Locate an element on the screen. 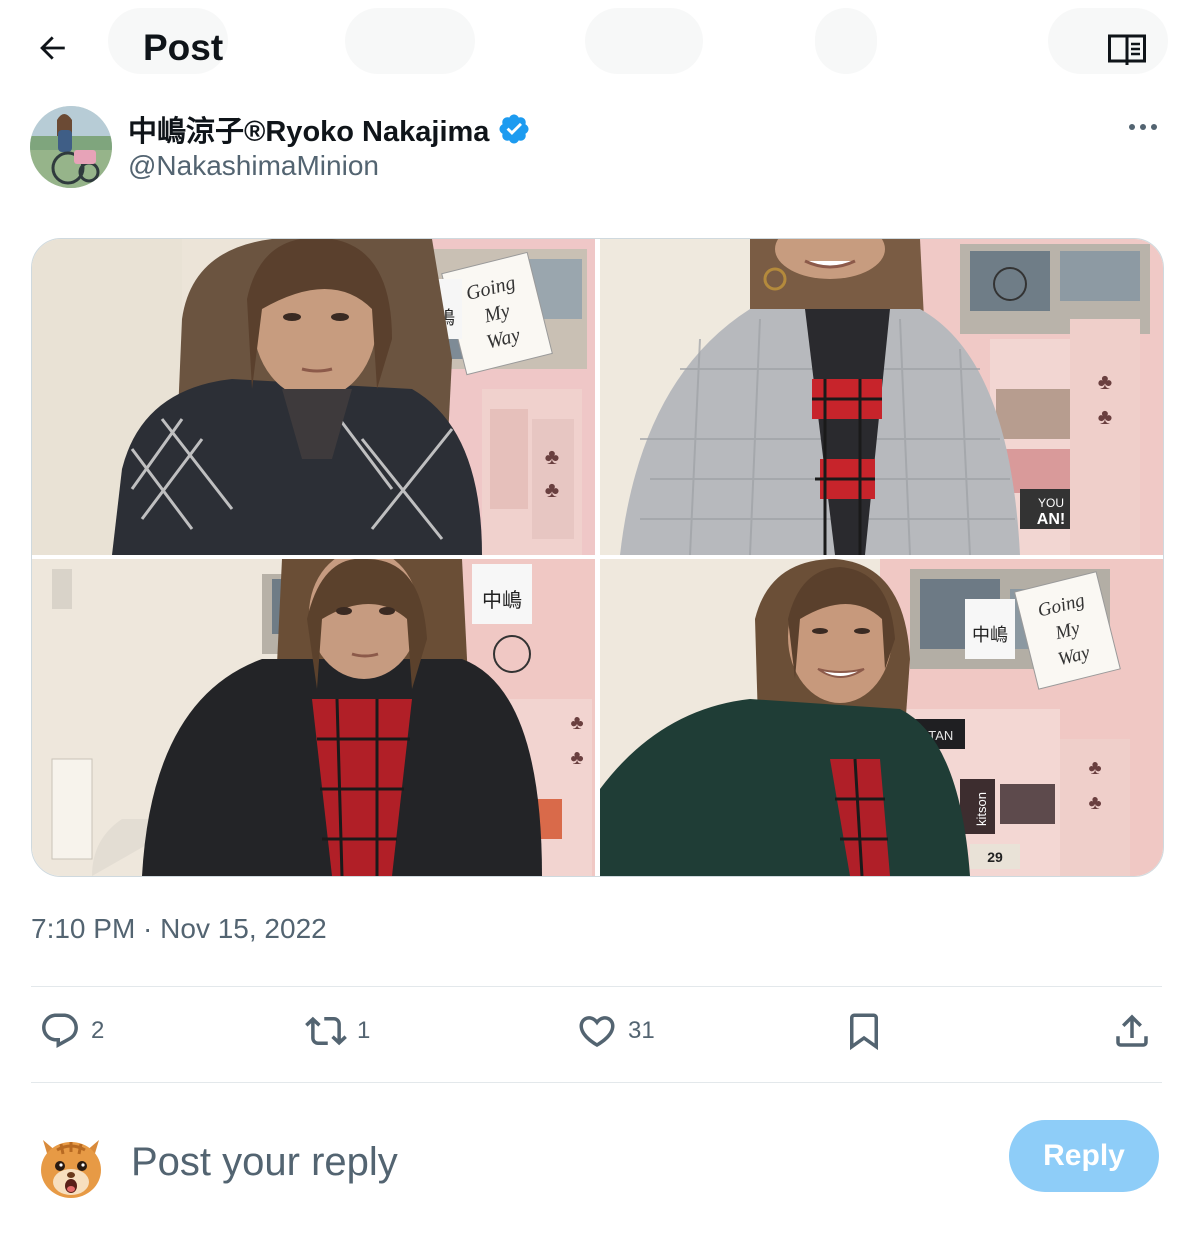 The height and width of the screenshot is (1252, 1198). back-button is located at coordinates (52, 48).